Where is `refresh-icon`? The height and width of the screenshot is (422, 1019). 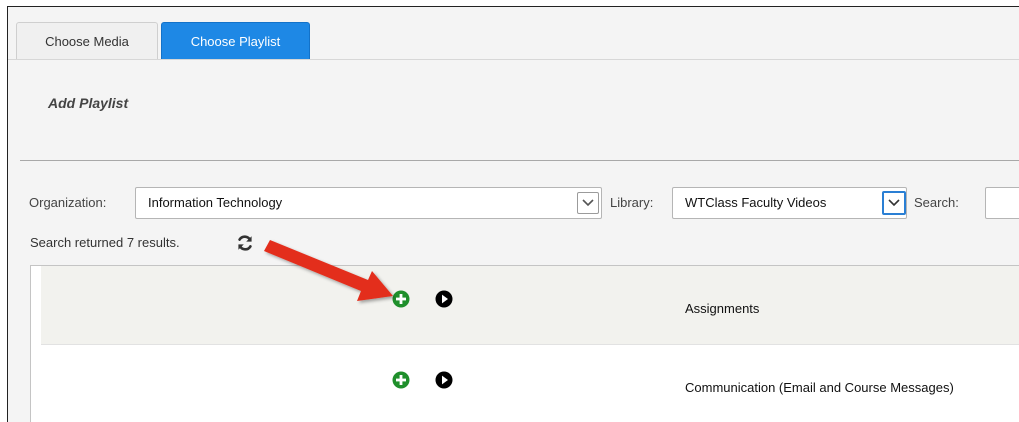
refresh-icon is located at coordinates (245, 243).